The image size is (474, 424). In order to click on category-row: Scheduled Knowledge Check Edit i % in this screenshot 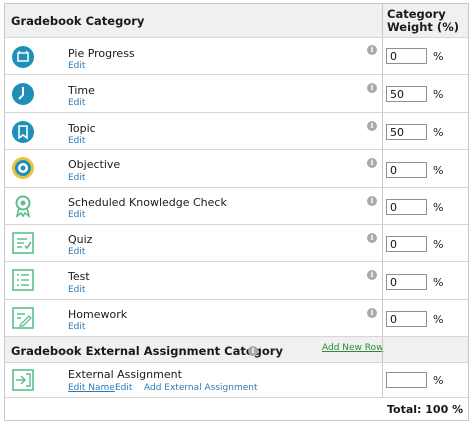, I will do `click(236, 206)`.